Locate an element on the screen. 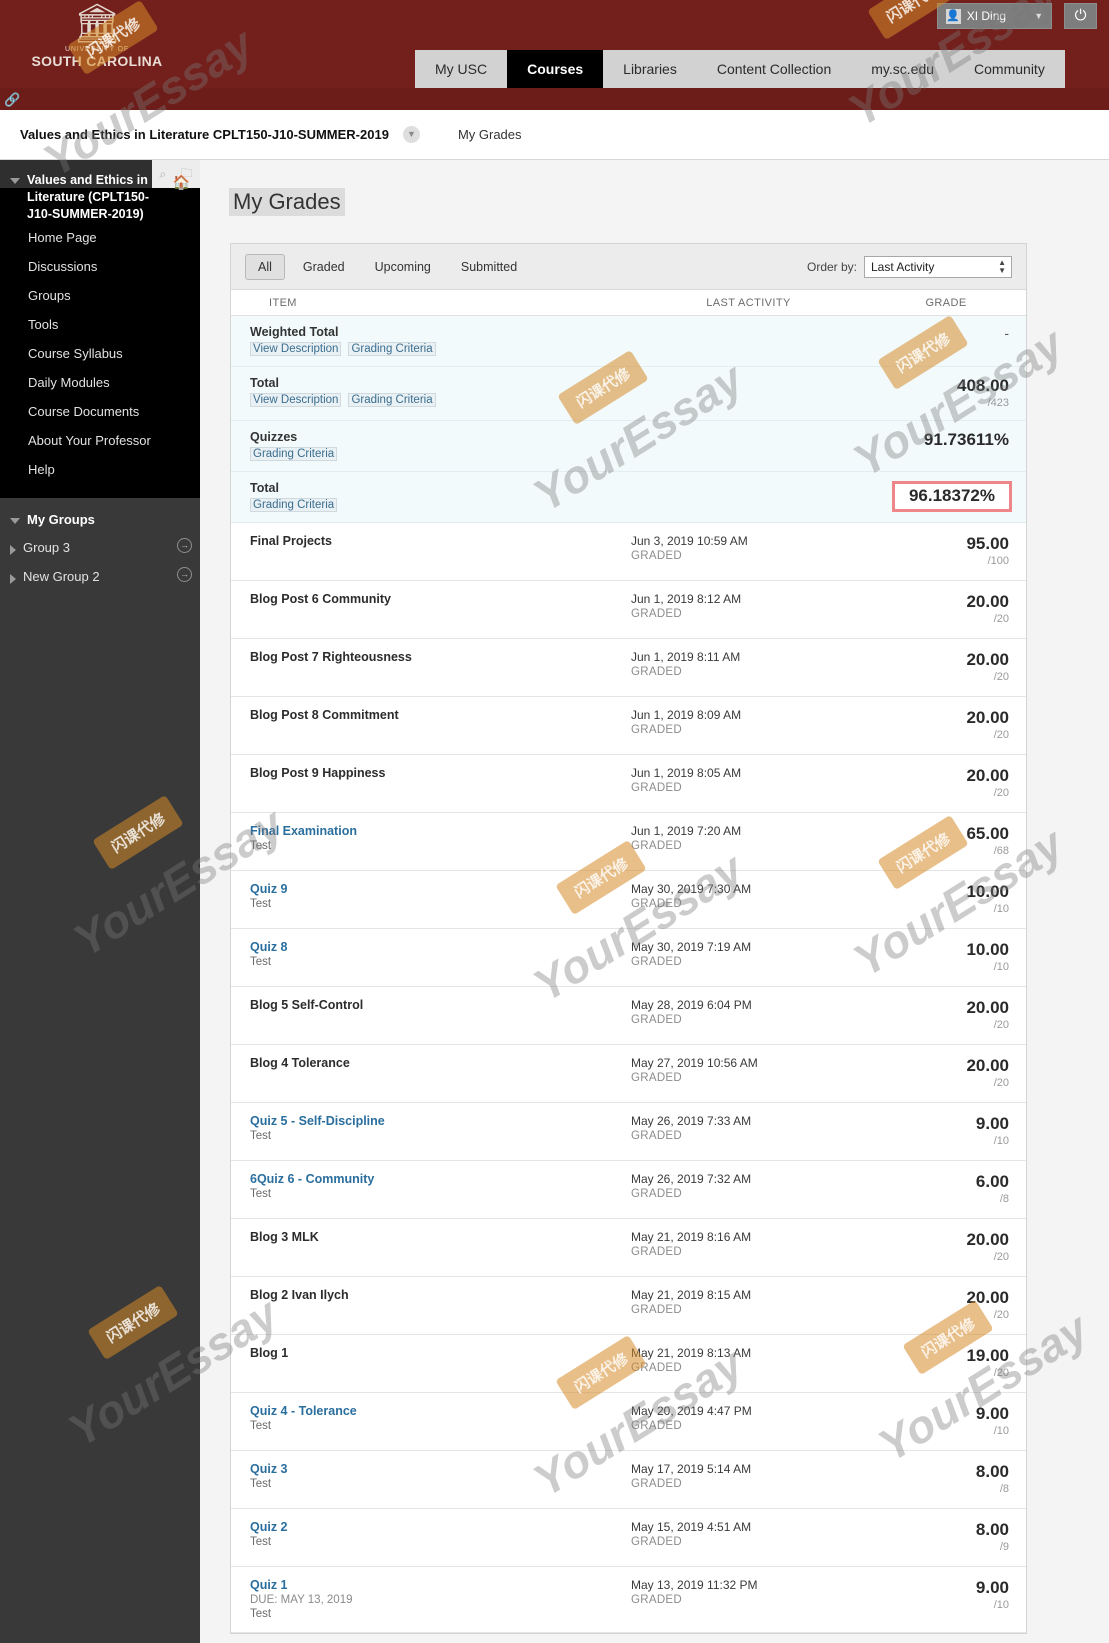 The height and width of the screenshot is (1643, 1109). sidebar-item-group-3: Group 3 → is located at coordinates (100, 547).